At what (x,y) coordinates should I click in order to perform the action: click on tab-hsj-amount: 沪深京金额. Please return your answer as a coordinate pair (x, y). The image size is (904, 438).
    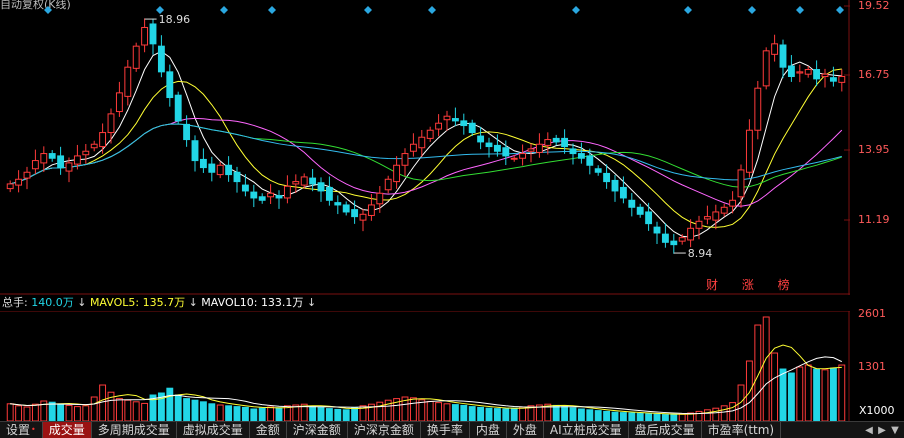
    Looking at the image, I should click on (384, 430).